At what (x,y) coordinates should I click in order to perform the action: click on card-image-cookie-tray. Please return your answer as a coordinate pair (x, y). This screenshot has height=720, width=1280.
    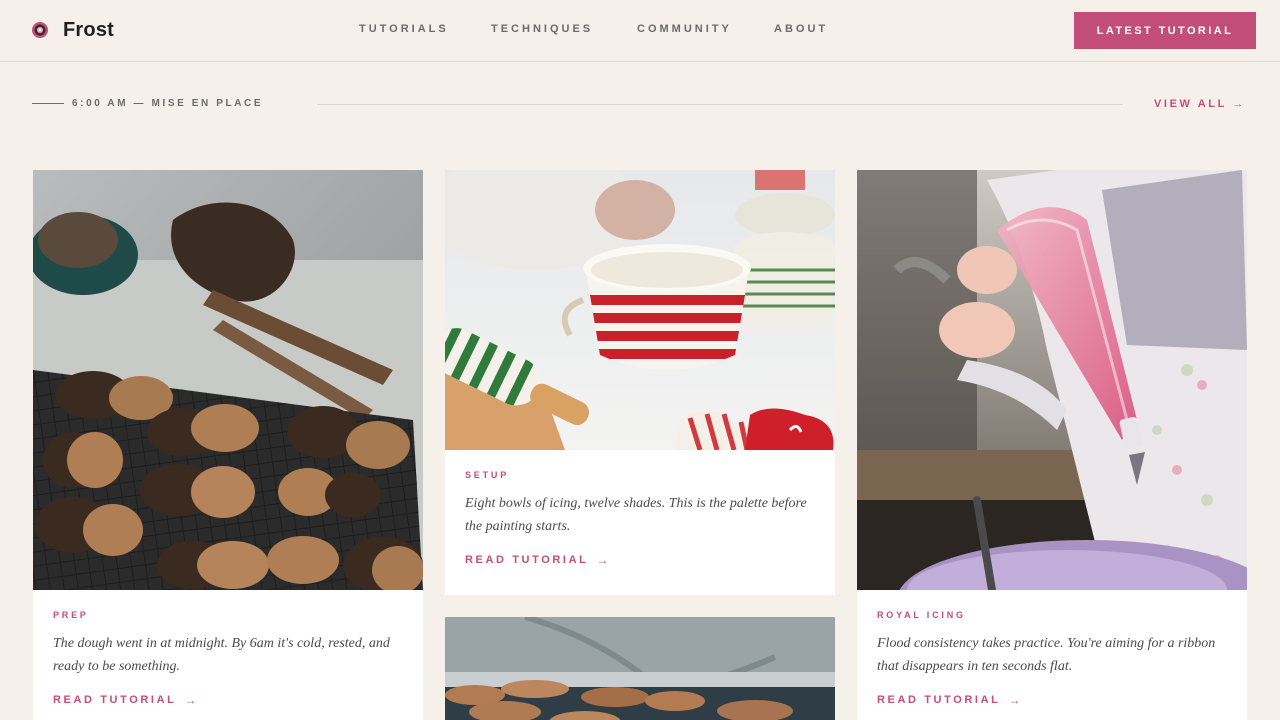
    Looking at the image, I should click on (640, 668).